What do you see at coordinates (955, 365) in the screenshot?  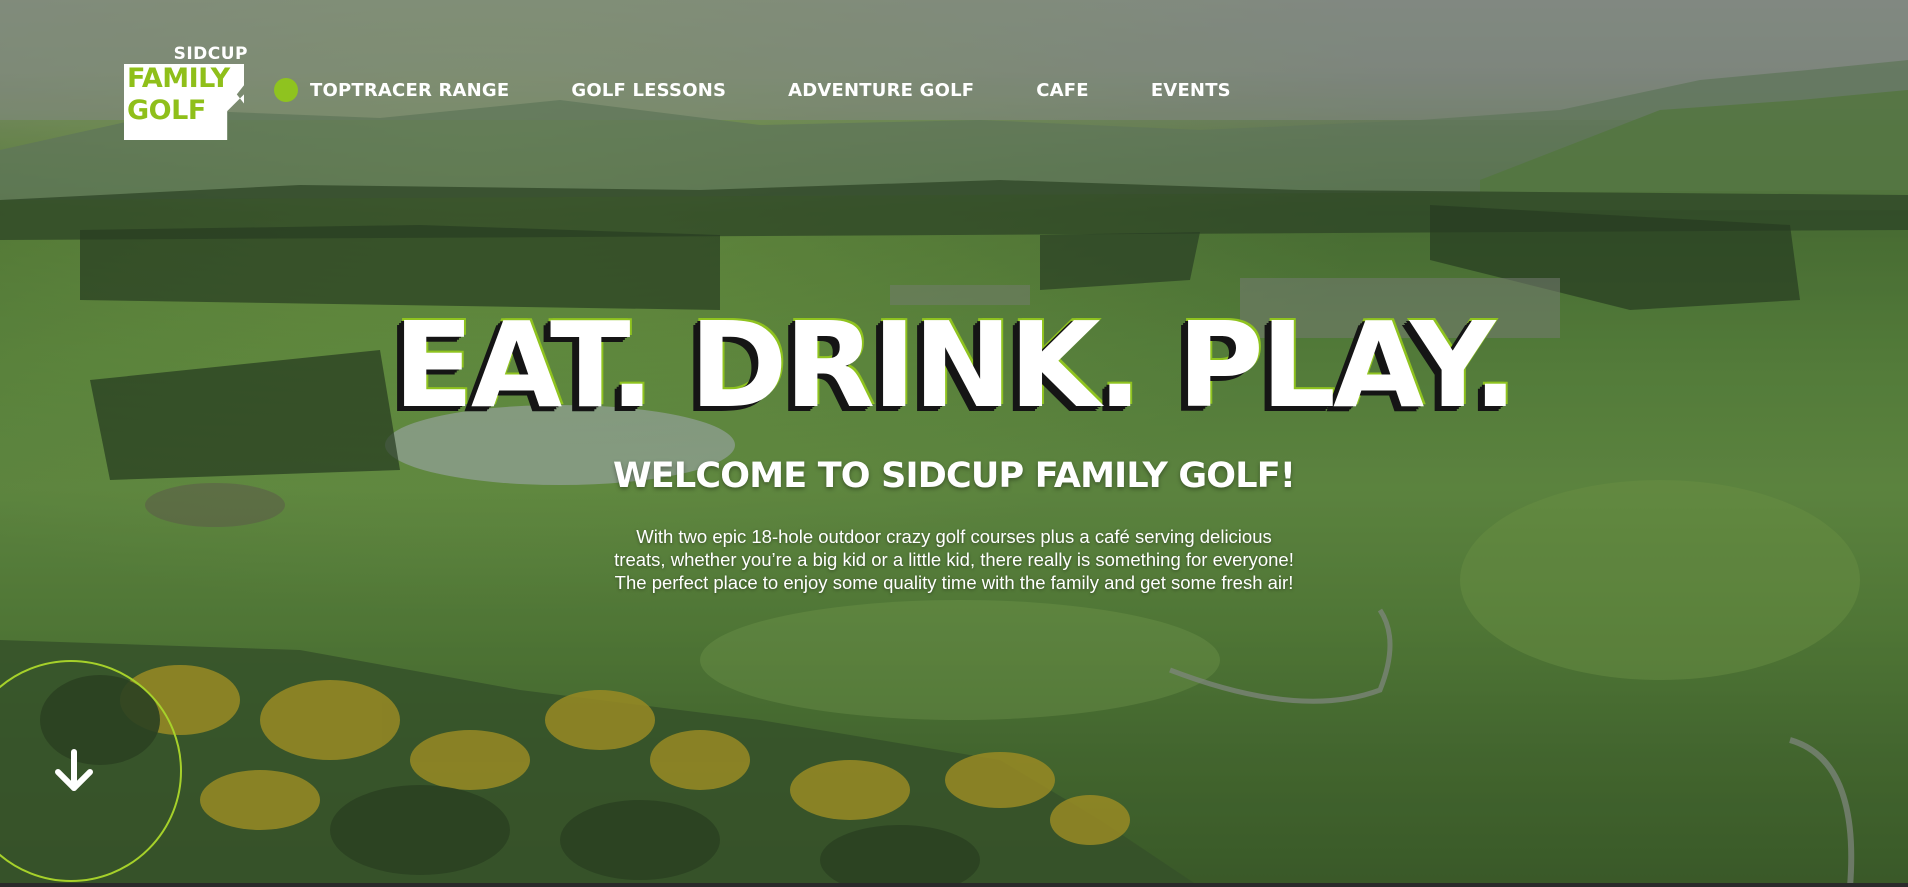 I see `hero-headline: EAT. DRINK. PLAY.` at bounding box center [955, 365].